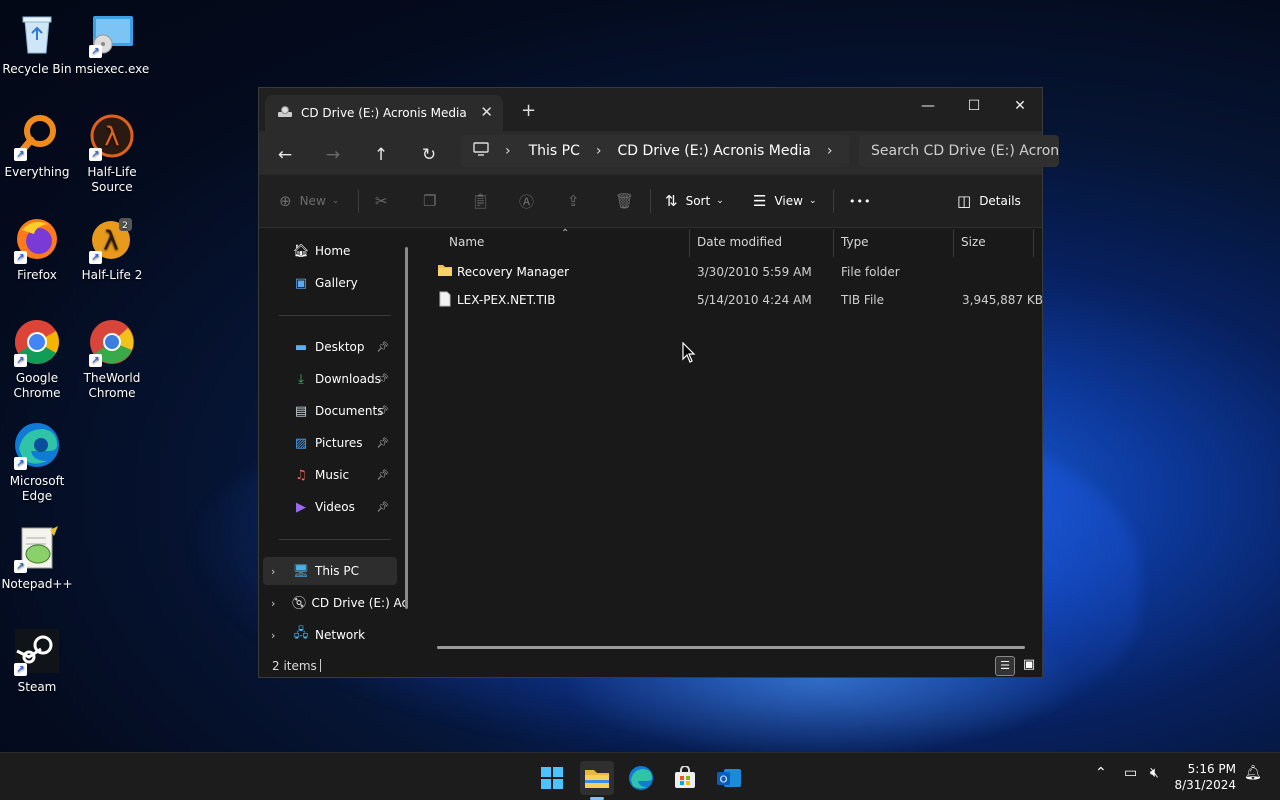 This screenshot has height=800, width=1280. I want to click on nav-item-home: 🏠︎ Home, so click(330, 251).